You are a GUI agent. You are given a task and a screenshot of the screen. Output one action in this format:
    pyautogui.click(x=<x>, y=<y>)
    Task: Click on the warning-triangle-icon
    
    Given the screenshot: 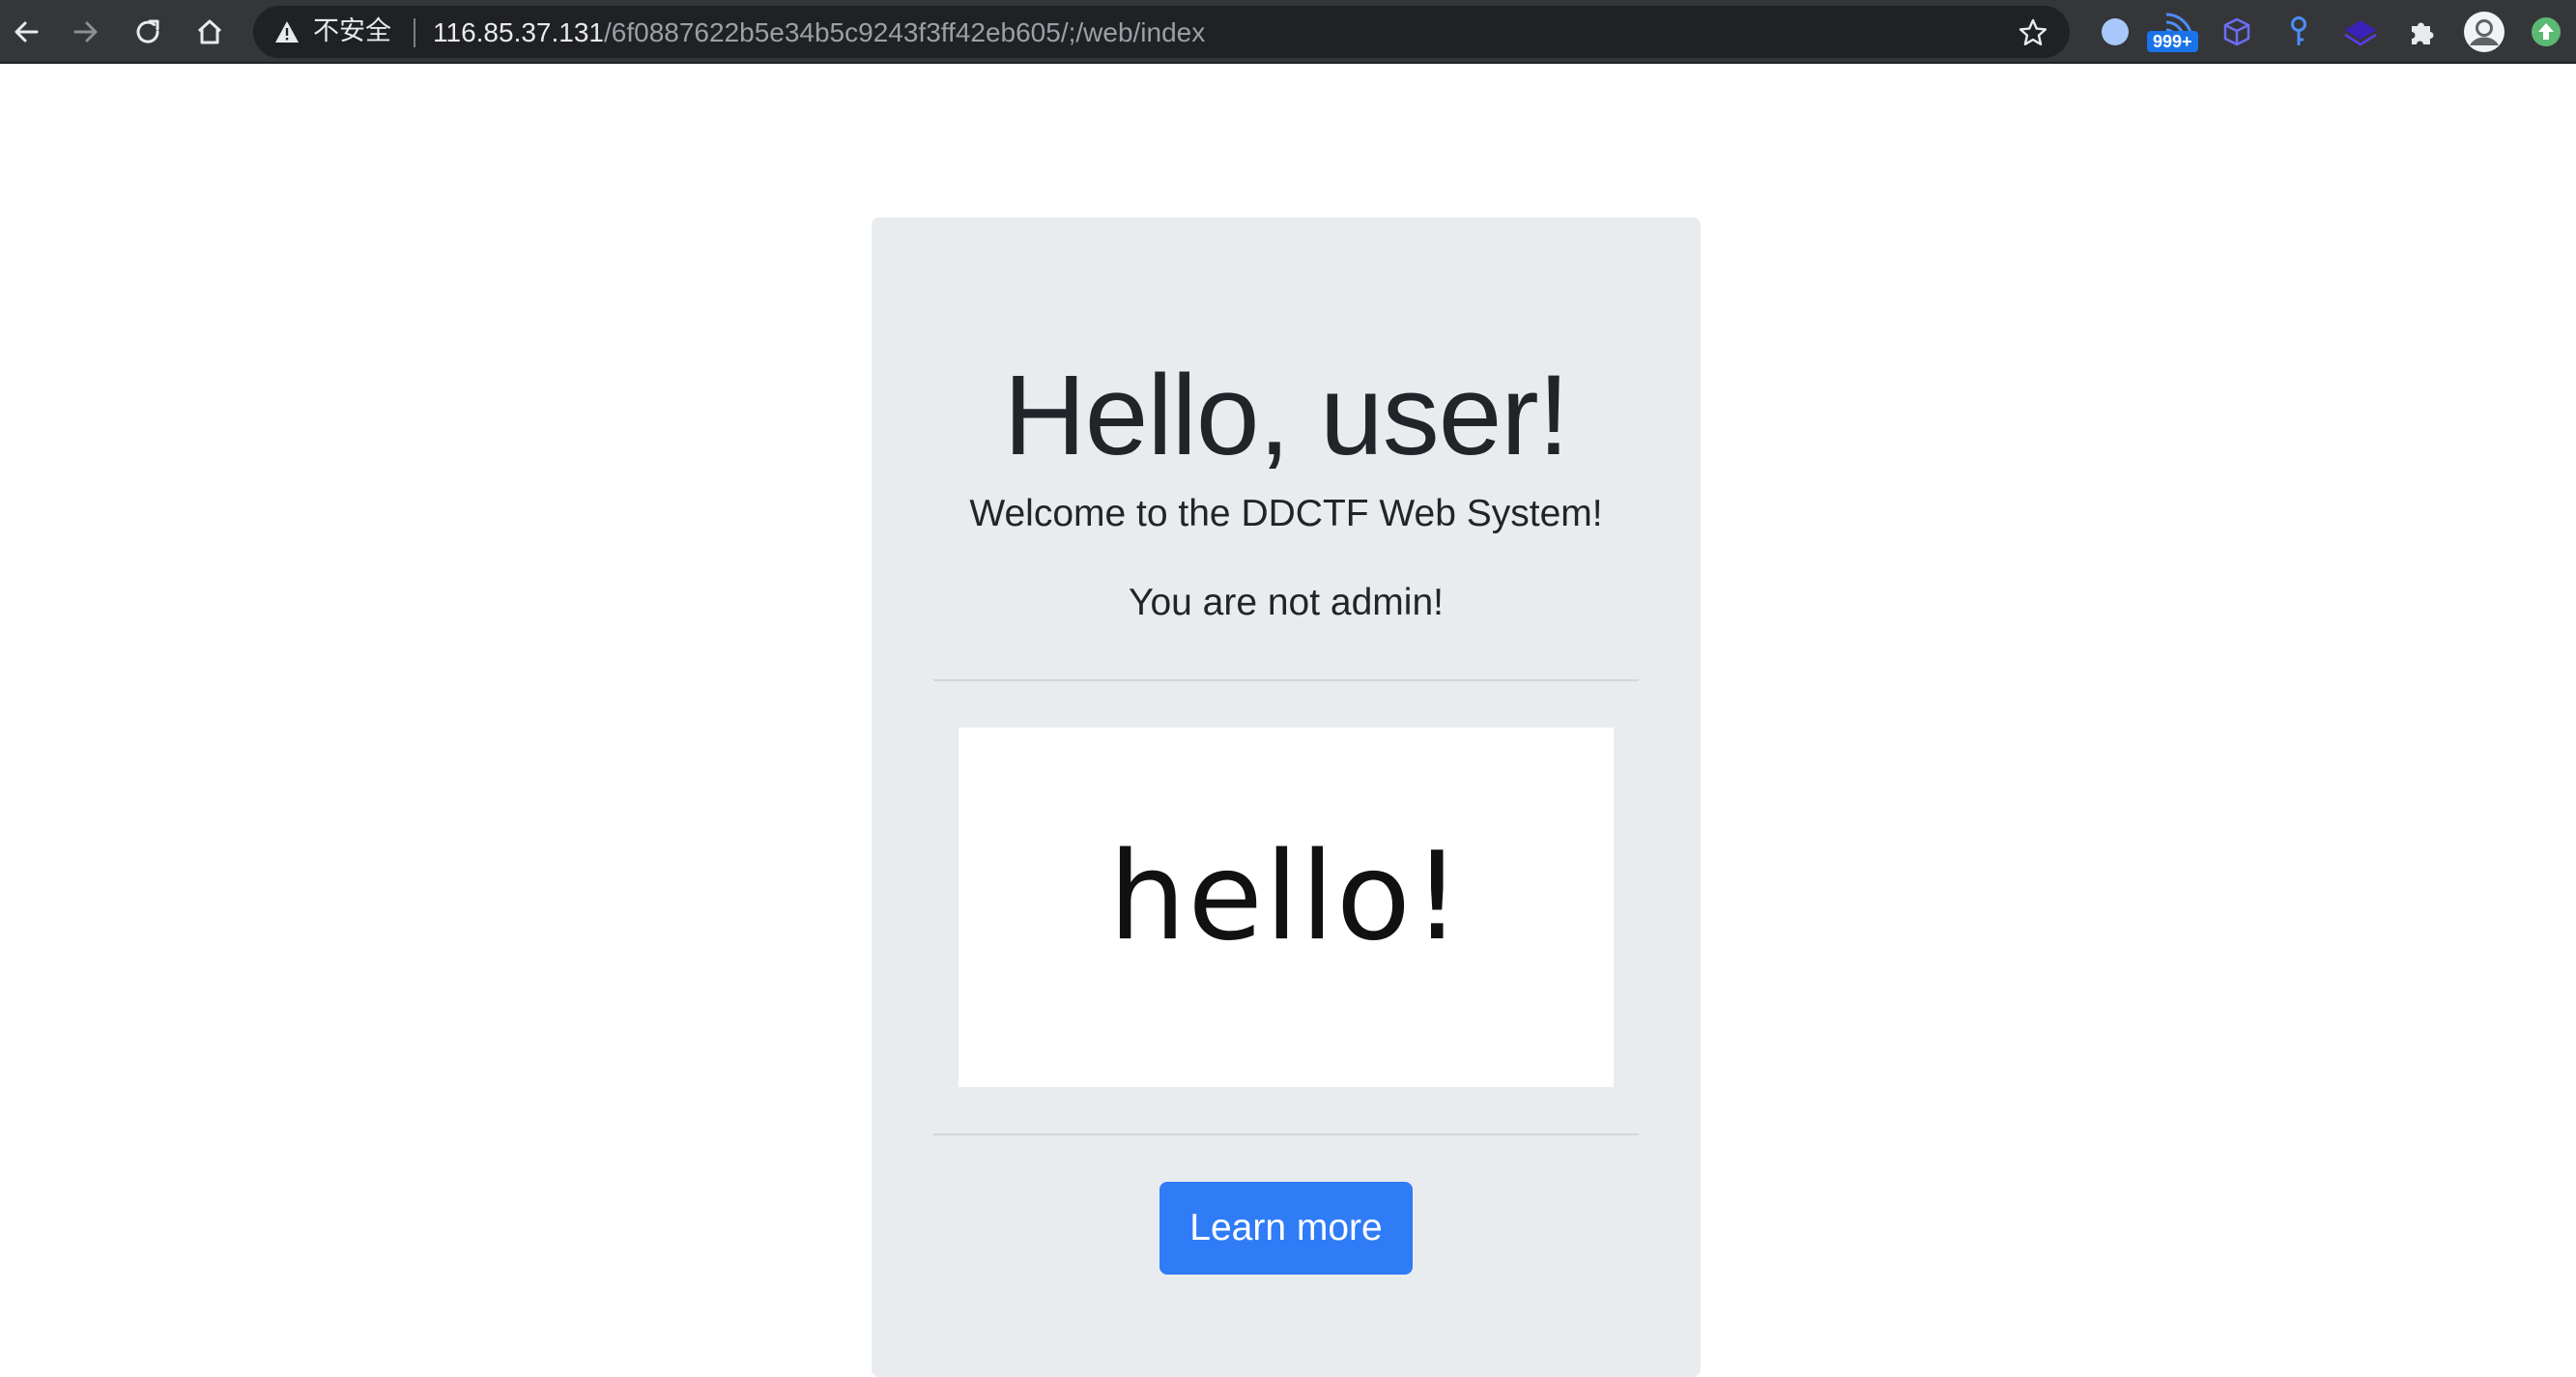 What is the action you would take?
    pyautogui.click(x=287, y=32)
    